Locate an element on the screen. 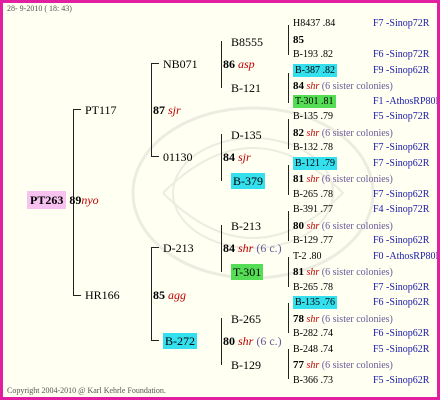 This screenshot has height=400, width=440. gen2-d-id: B-272 is located at coordinates (180, 341).